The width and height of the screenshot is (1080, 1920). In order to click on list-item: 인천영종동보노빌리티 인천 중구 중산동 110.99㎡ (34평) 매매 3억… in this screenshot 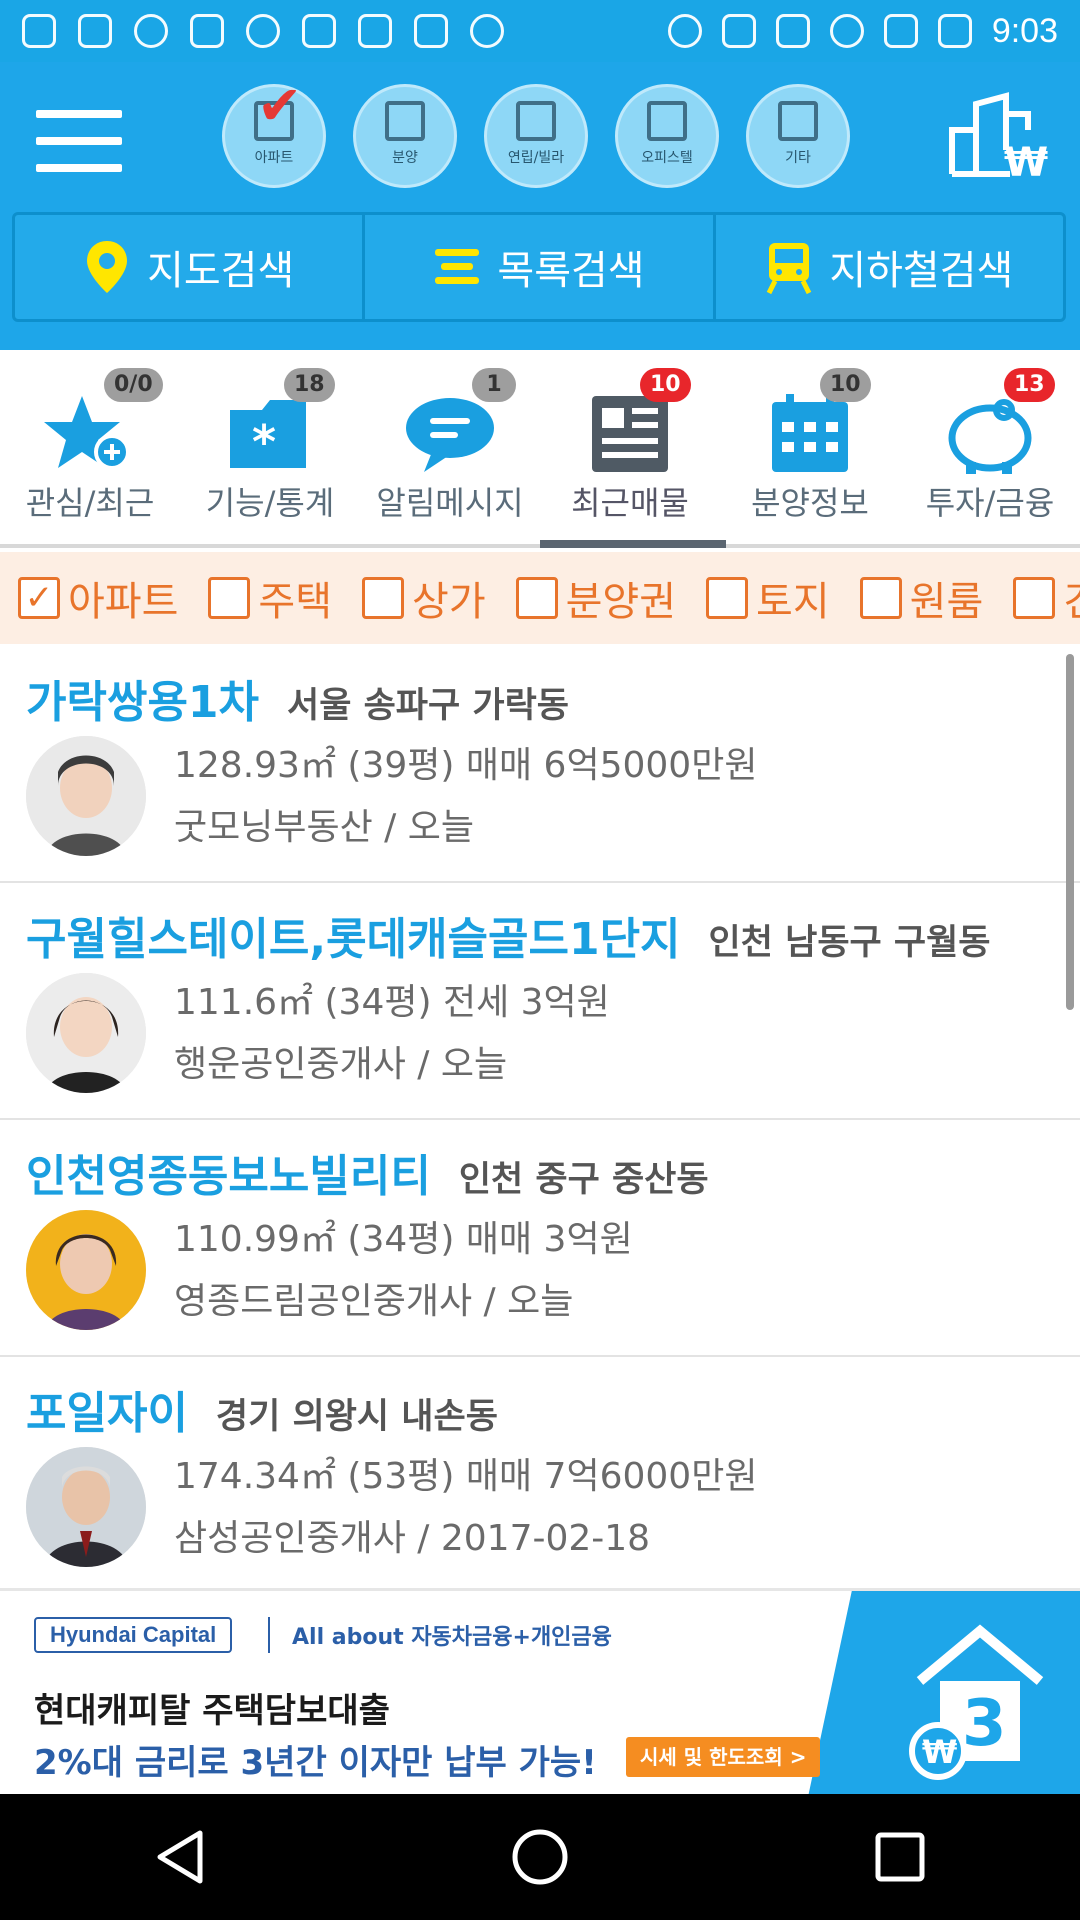, I will do `click(540, 1238)`.